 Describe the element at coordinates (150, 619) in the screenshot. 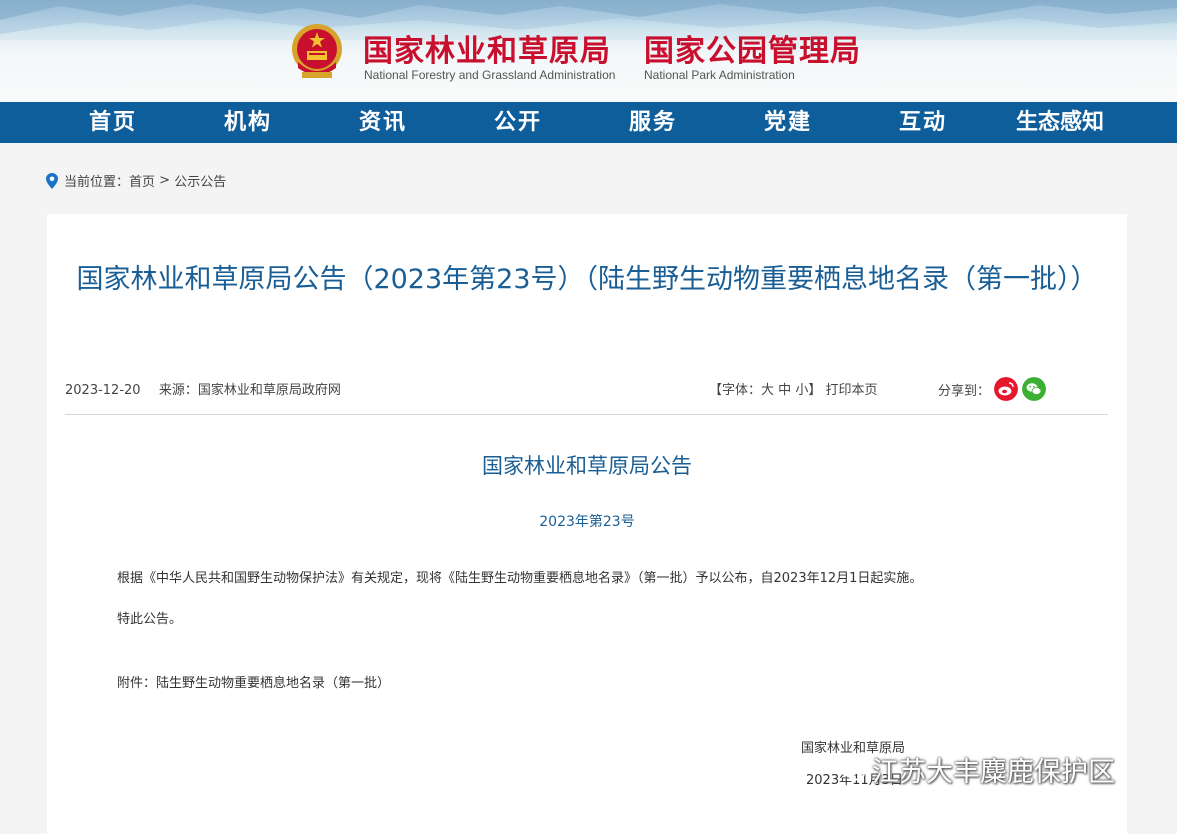

I see `closing-statement: 特此公告。` at that location.